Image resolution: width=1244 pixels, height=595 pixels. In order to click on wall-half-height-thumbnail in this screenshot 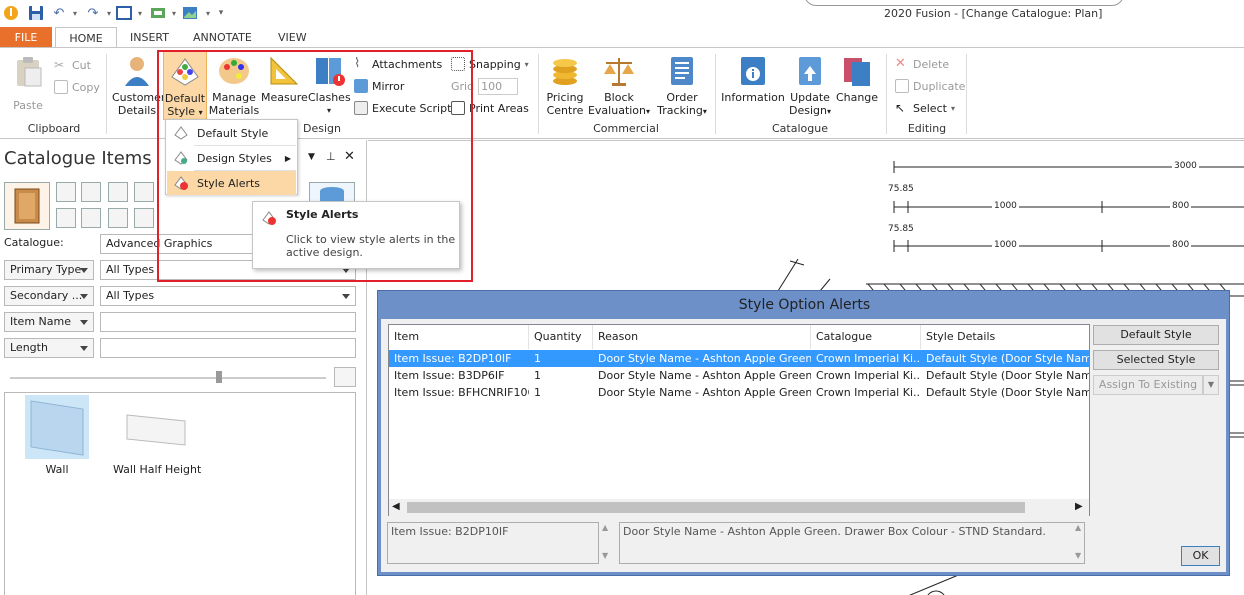, I will do `click(155, 427)`.